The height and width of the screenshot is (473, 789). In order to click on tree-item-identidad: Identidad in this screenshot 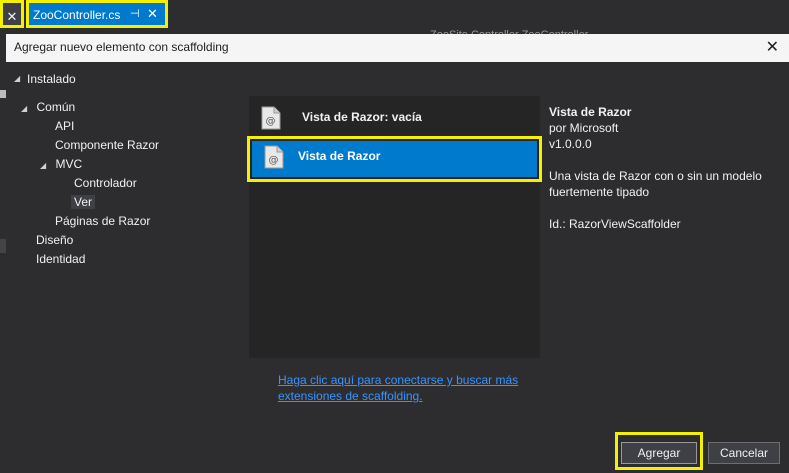, I will do `click(60, 259)`.